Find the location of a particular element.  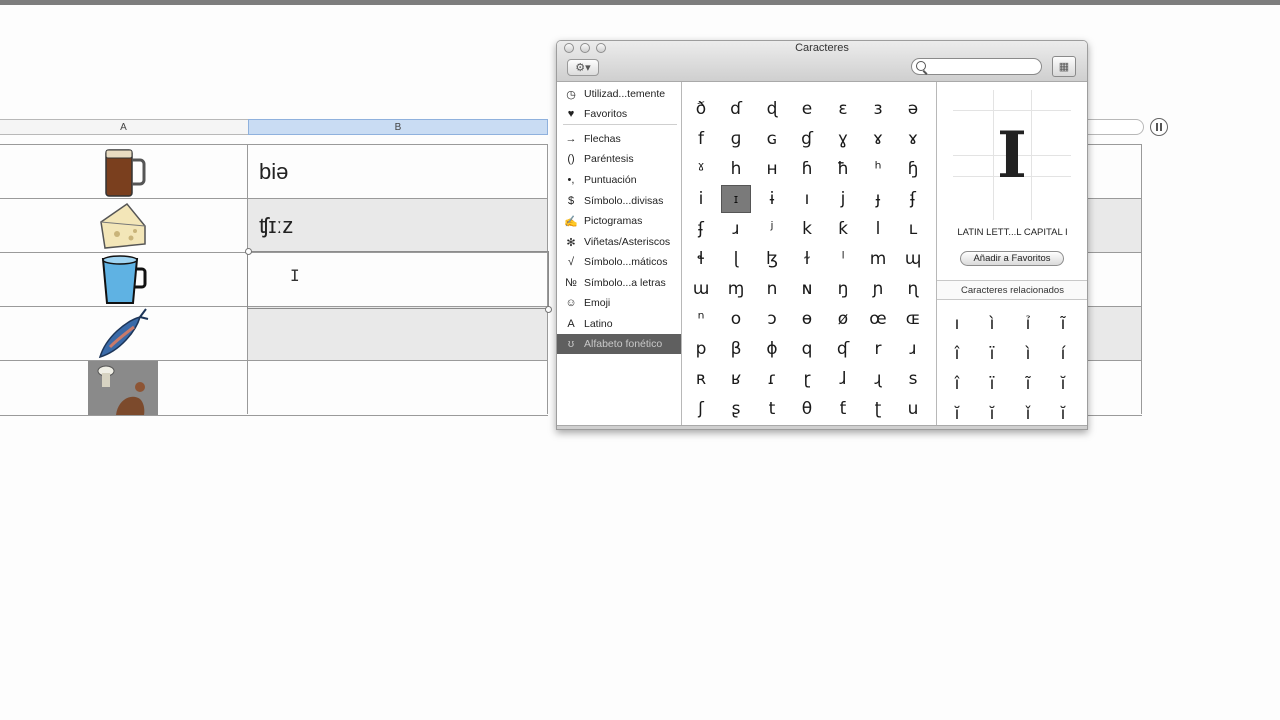

glyph-cell: ɢ is located at coordinates (772, 139).